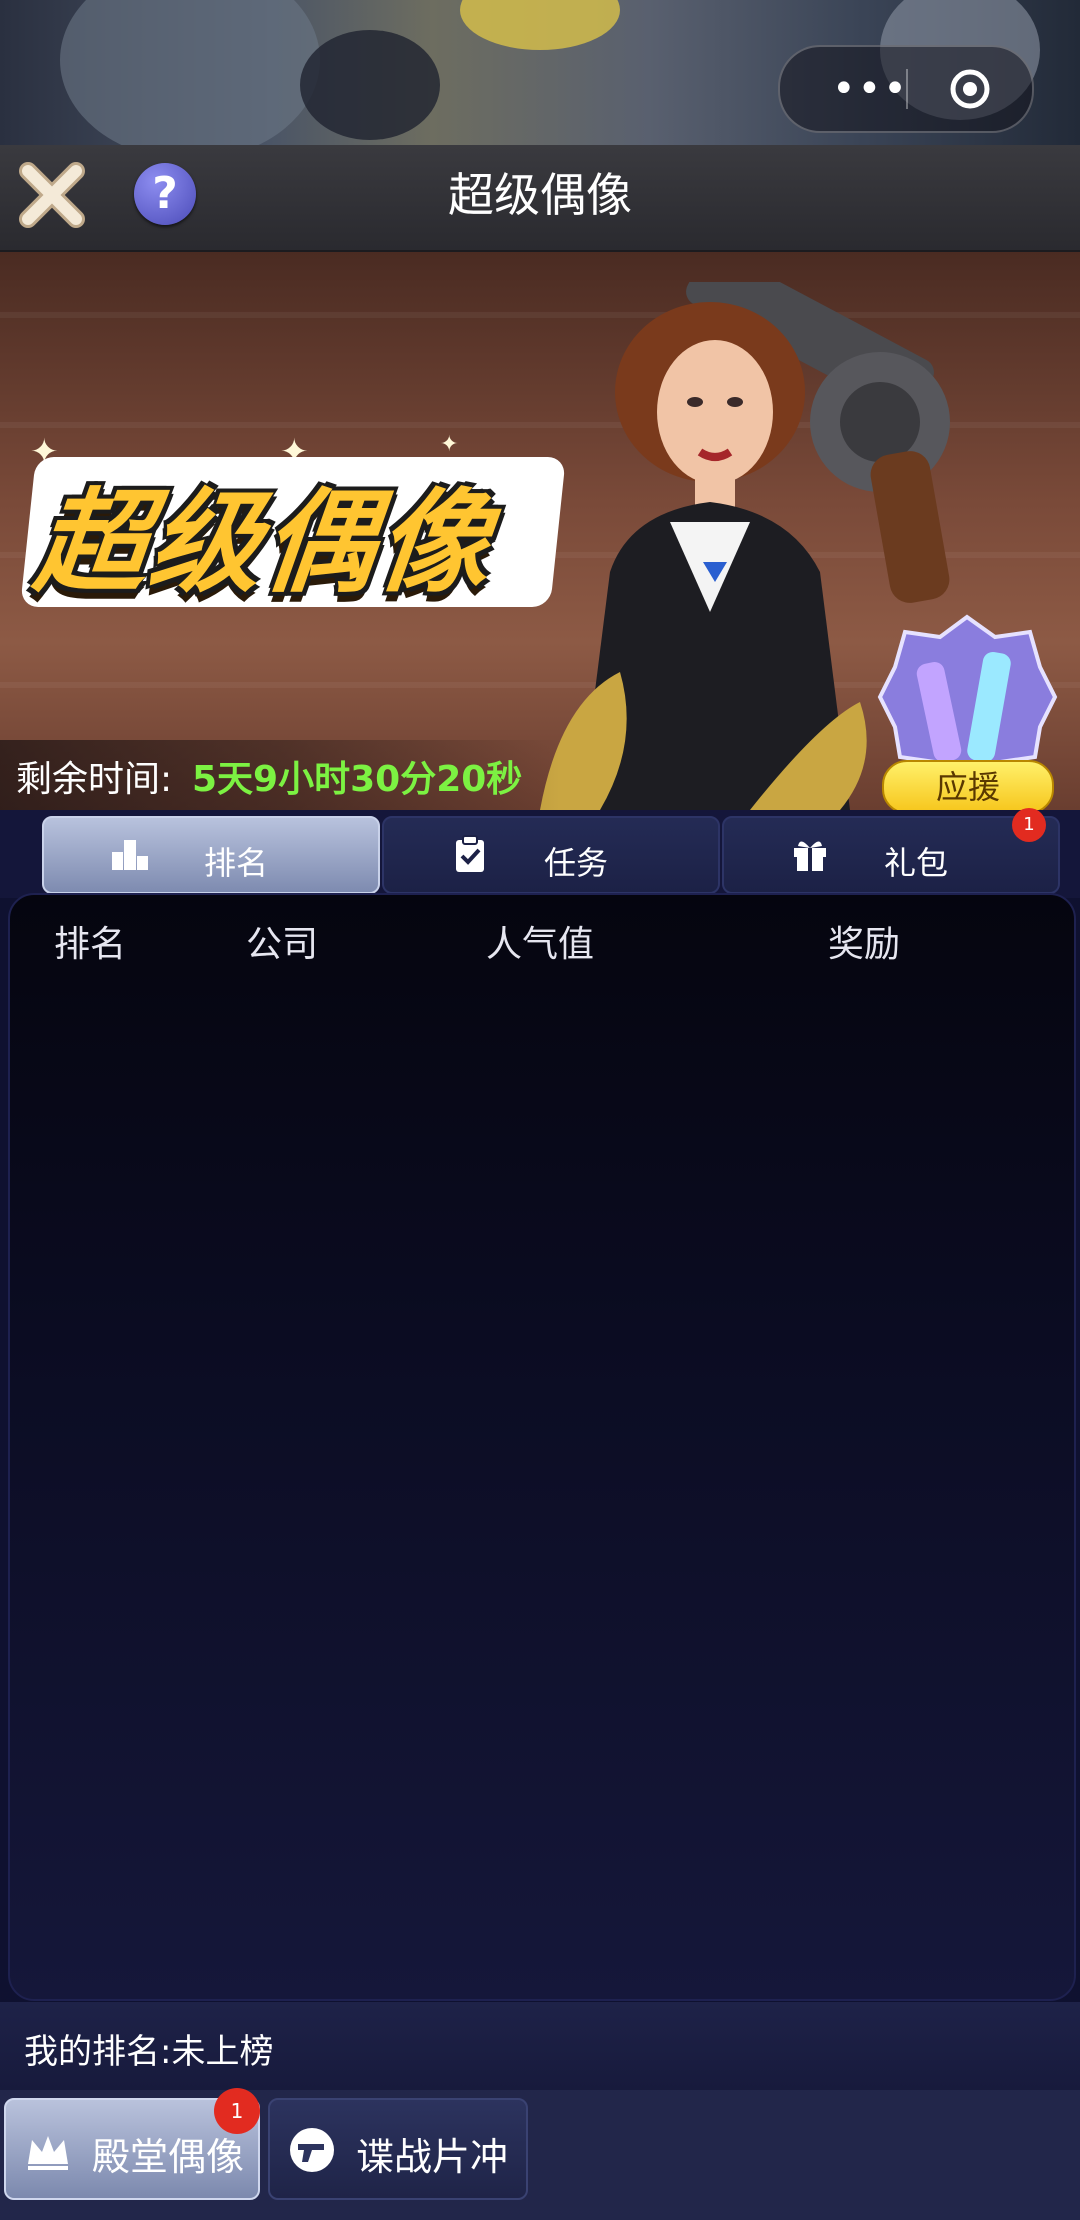 This screenshot has height=2220, width=1080. I want to click on mini-program-capsule: •••, so click(906, 89).